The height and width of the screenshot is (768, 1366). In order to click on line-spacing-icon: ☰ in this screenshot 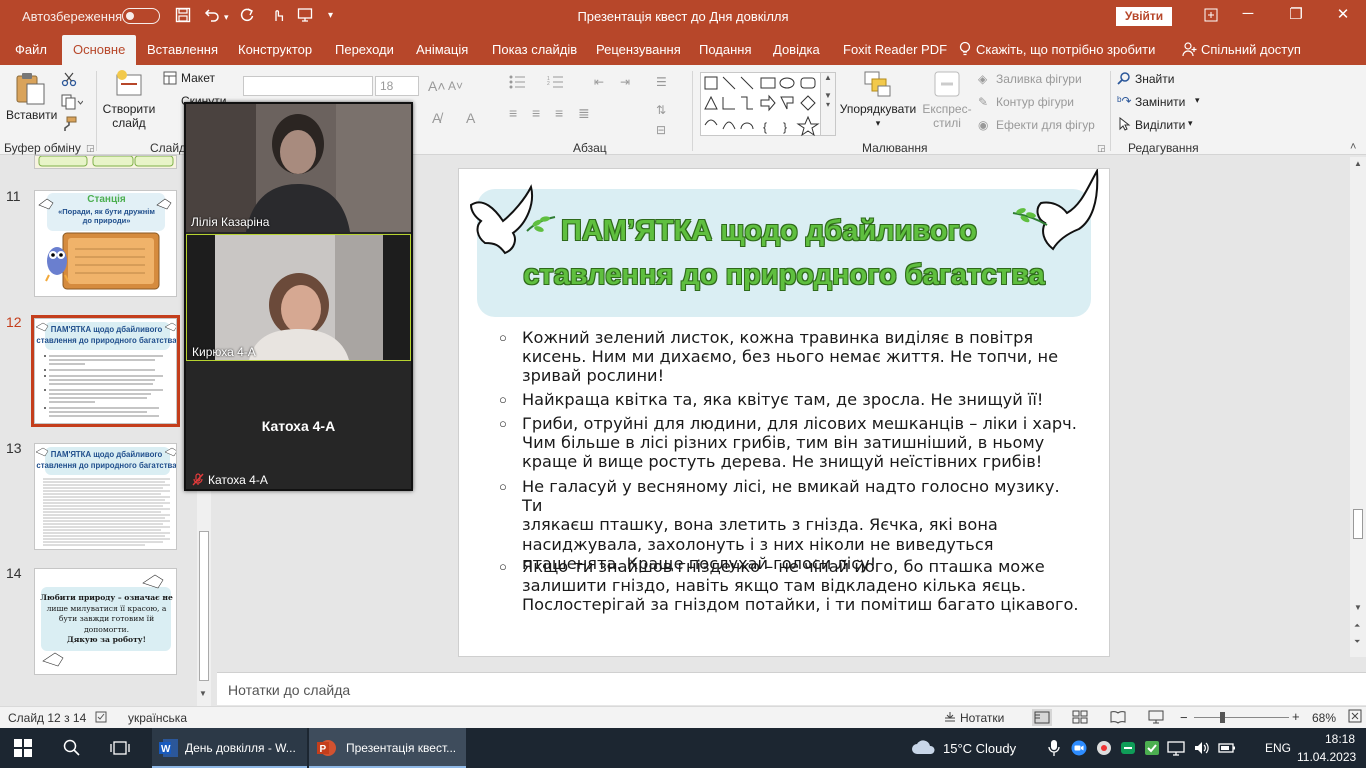, I will do `click(661, 82)`.